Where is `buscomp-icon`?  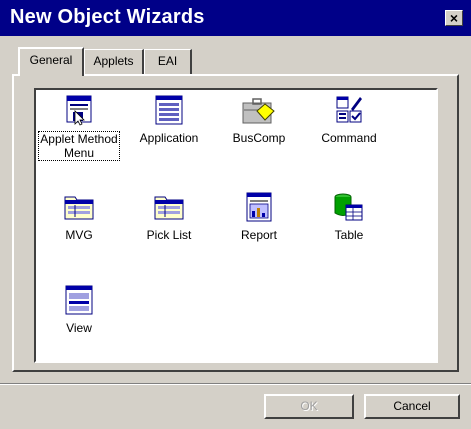 buscomp-icon is located at coordinates (258, 111).